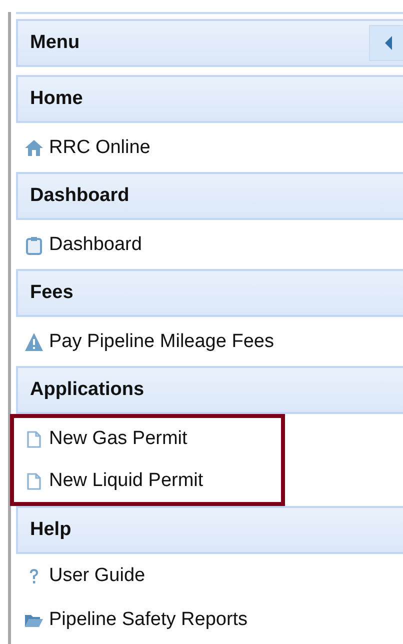 The image size is (403, 644). What do you see at coordinates (209, 196) in the screenshot?
I see `section-header: Dashboard` at bounding box center [209, 196].